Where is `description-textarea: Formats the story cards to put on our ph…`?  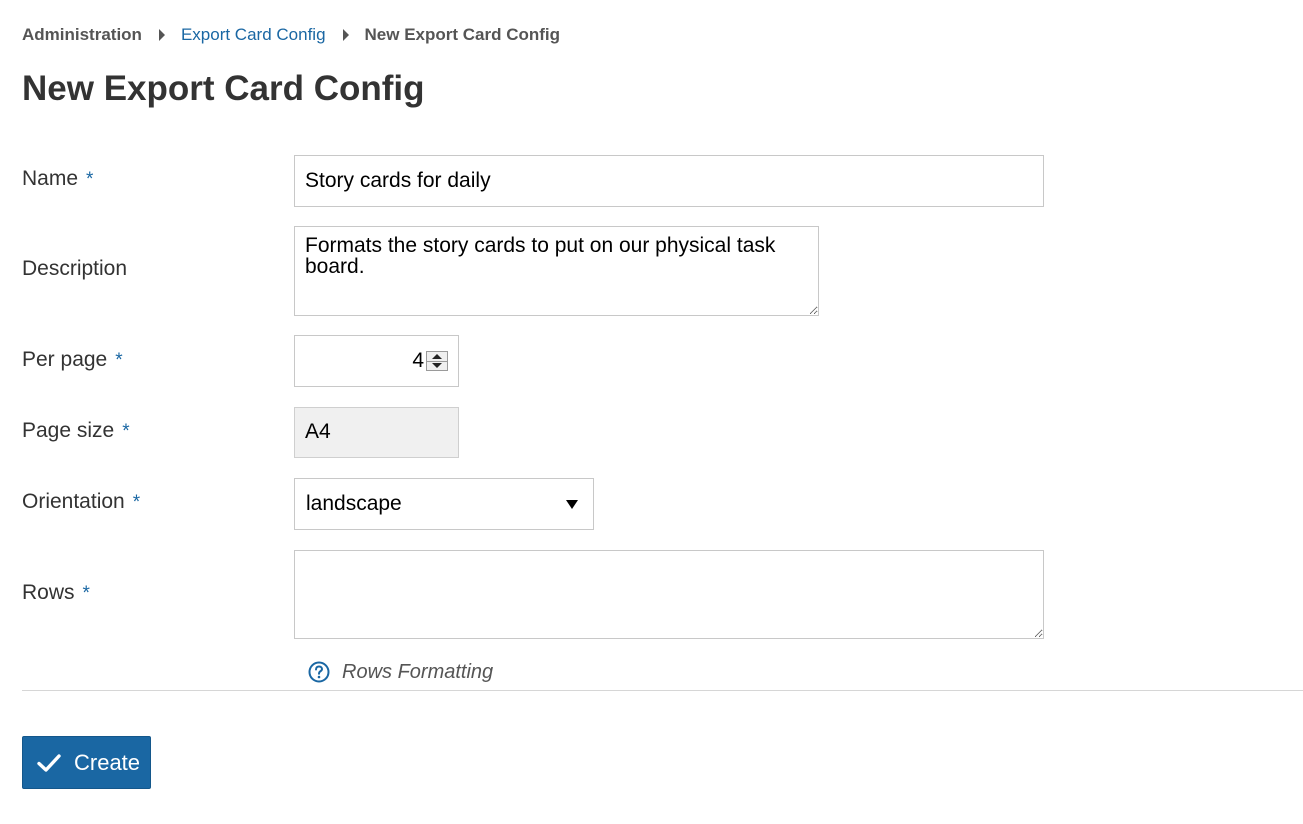 description-textarea: Formats the story cards to put on our ph… is located at coordinates (556, 271).